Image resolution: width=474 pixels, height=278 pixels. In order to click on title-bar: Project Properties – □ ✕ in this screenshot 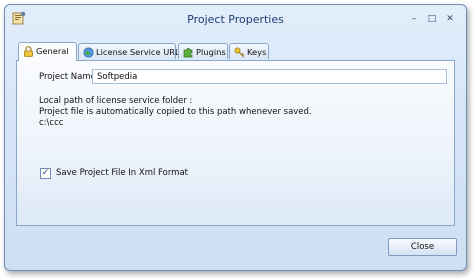, I will do `click(235, 18)`.